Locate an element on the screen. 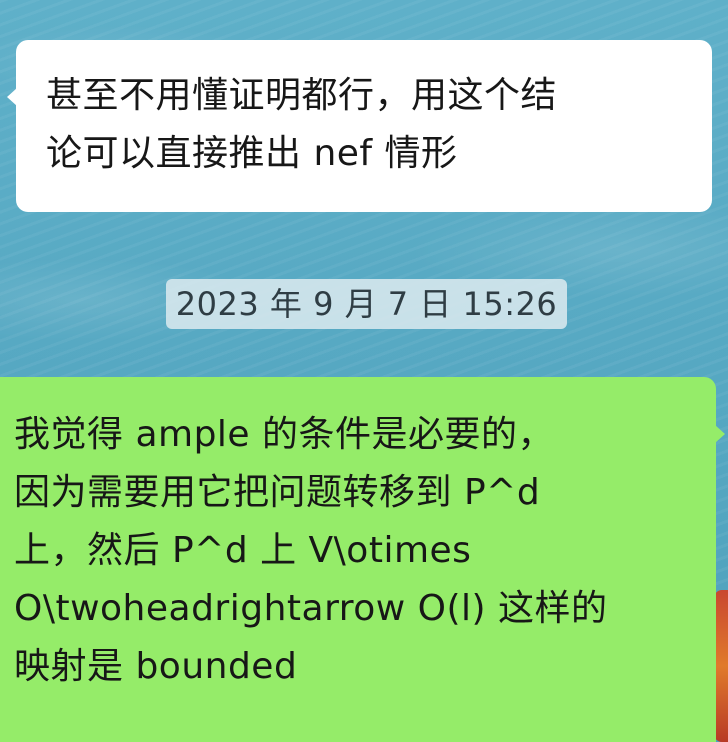 The height and width of the screenshot is (742, 728). message-text-line: 映射是 bounded is located at coordinates (156, 666).